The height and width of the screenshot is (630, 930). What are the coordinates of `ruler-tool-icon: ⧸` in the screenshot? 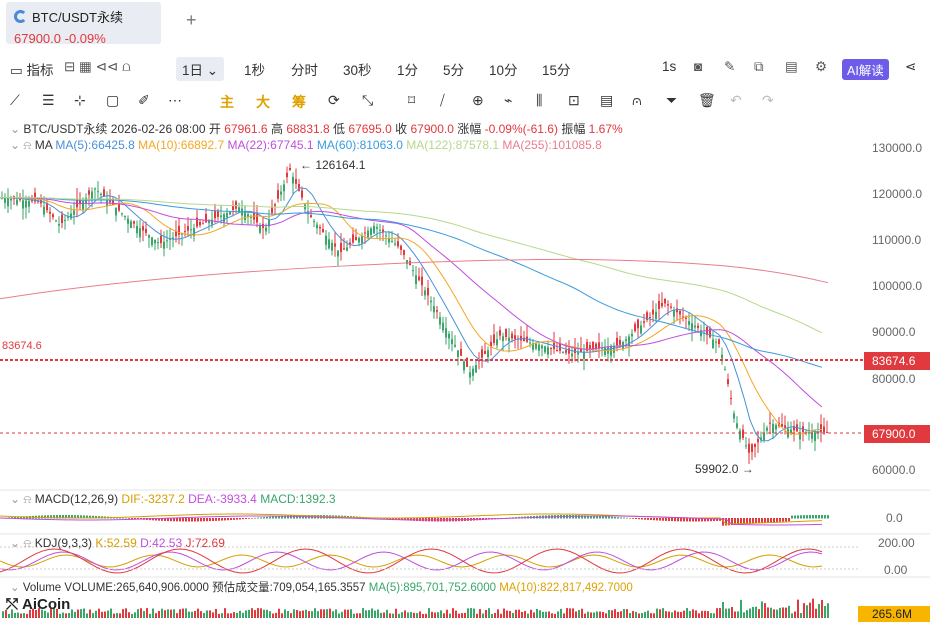 It's located at (442, 100).